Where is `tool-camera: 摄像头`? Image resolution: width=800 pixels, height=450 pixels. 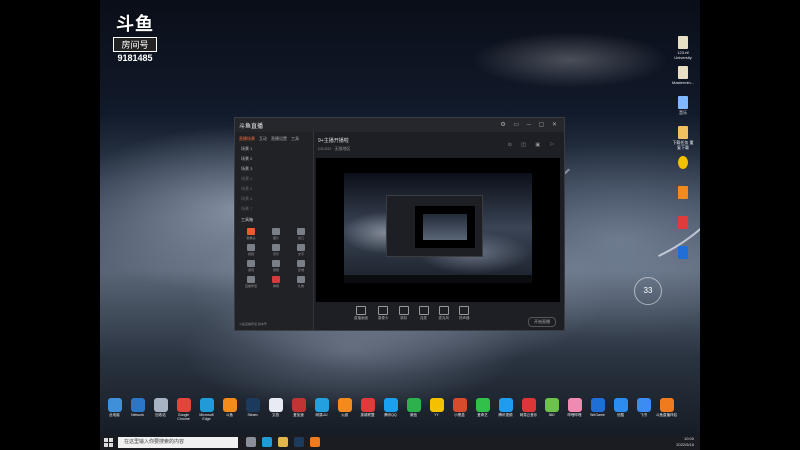 tool-camera: 摄像头 is located at coordinates (251, 234).